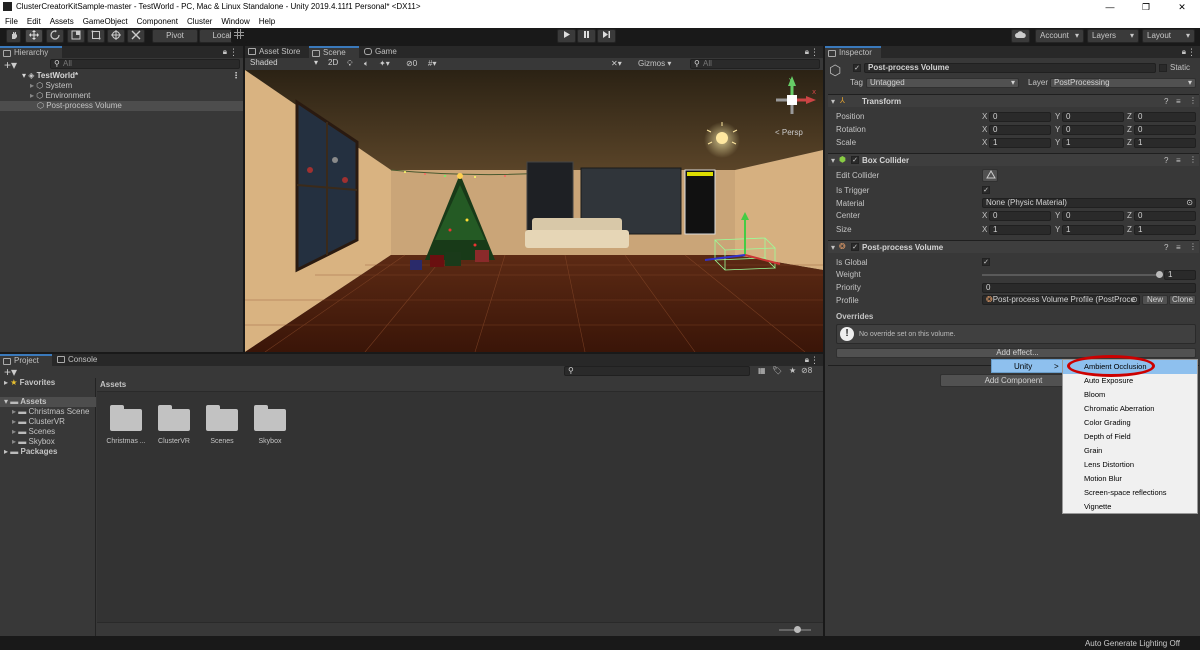  What do you see at coordinates (121, 106) in the screenshot?
I see `hierarchy-item-post-process-volume: ⬡ Post-process Volume` at bounding box center [121, 106].